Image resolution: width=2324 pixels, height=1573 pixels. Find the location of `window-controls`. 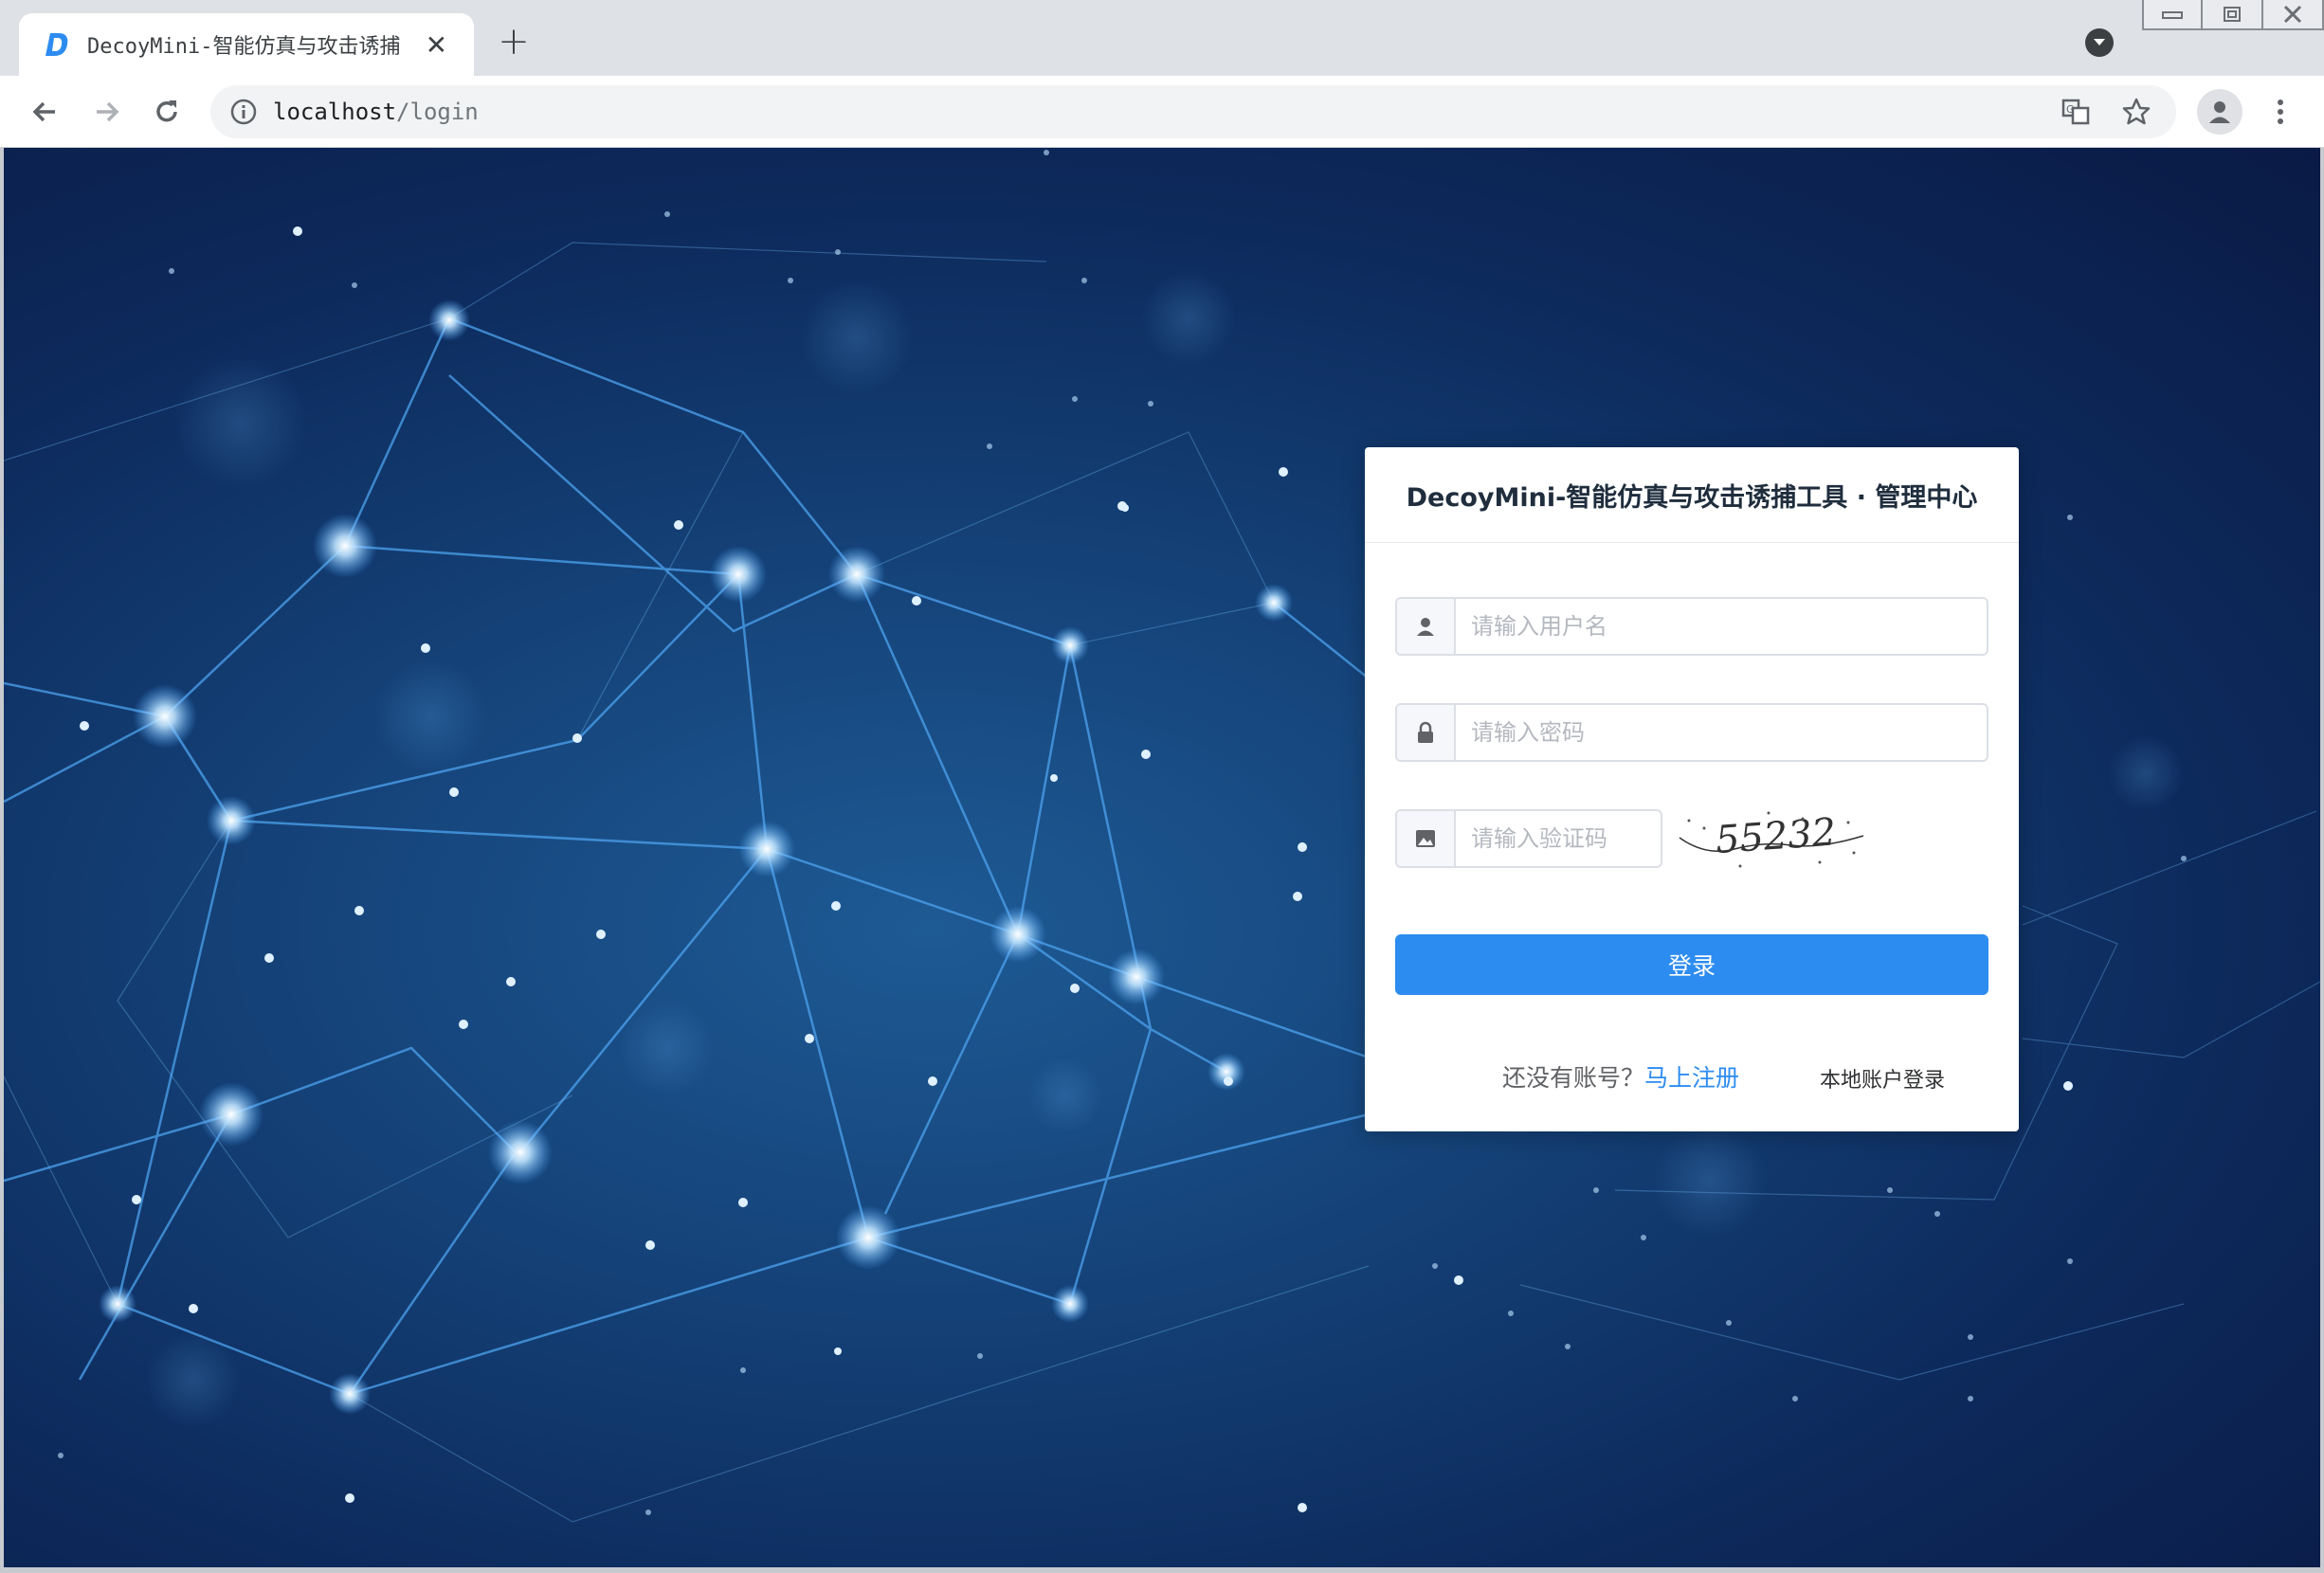

window-controls is located at coordinates (2233, 16).